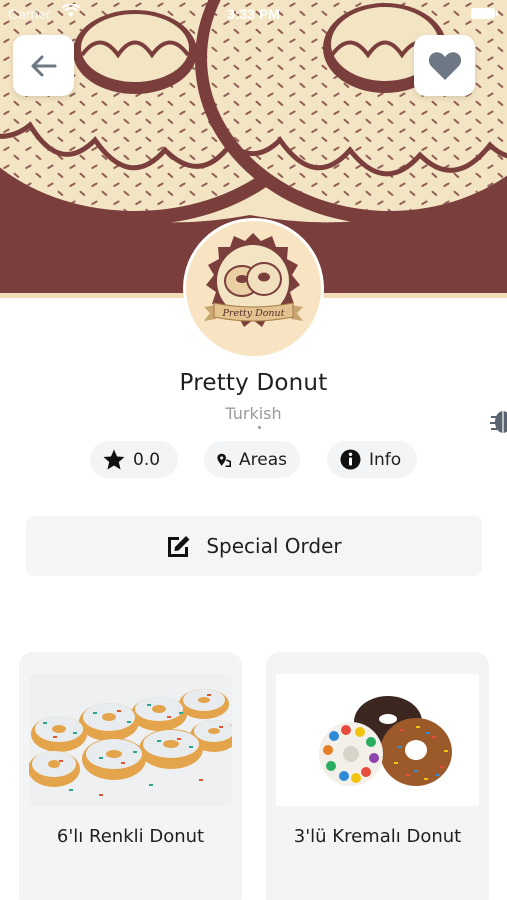  What do you see at coordinates (224, 460) in the screenshot?
I see `map-pin-icon` at bounding box center [224, 460].